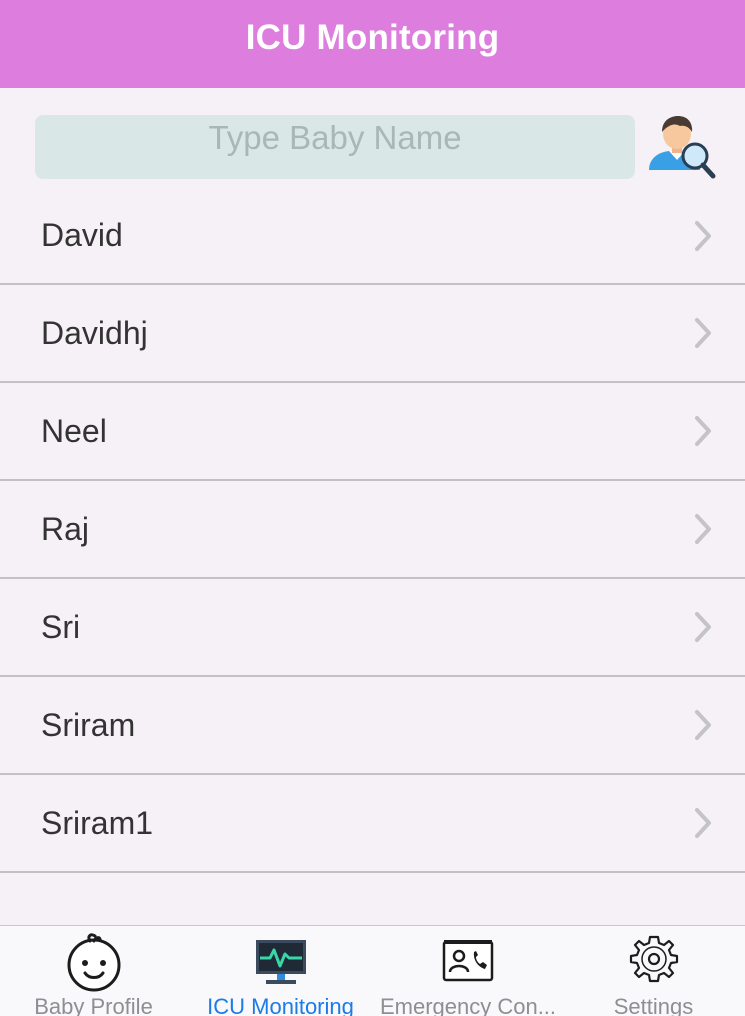  I want to click on baby-name: Neel, so click(74, 430).